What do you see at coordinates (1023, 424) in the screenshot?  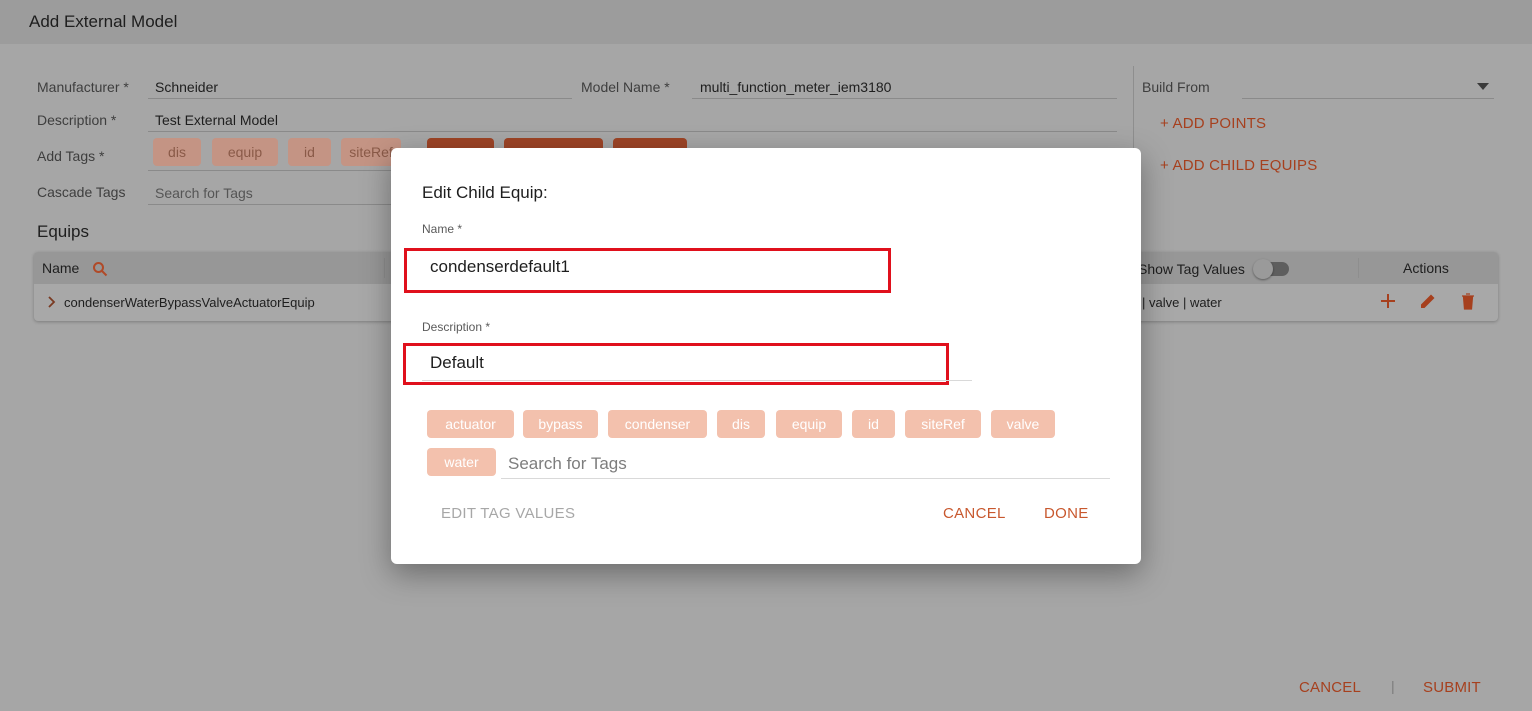 I see `tag-chip: valve` at bounding box center [1023, 424].